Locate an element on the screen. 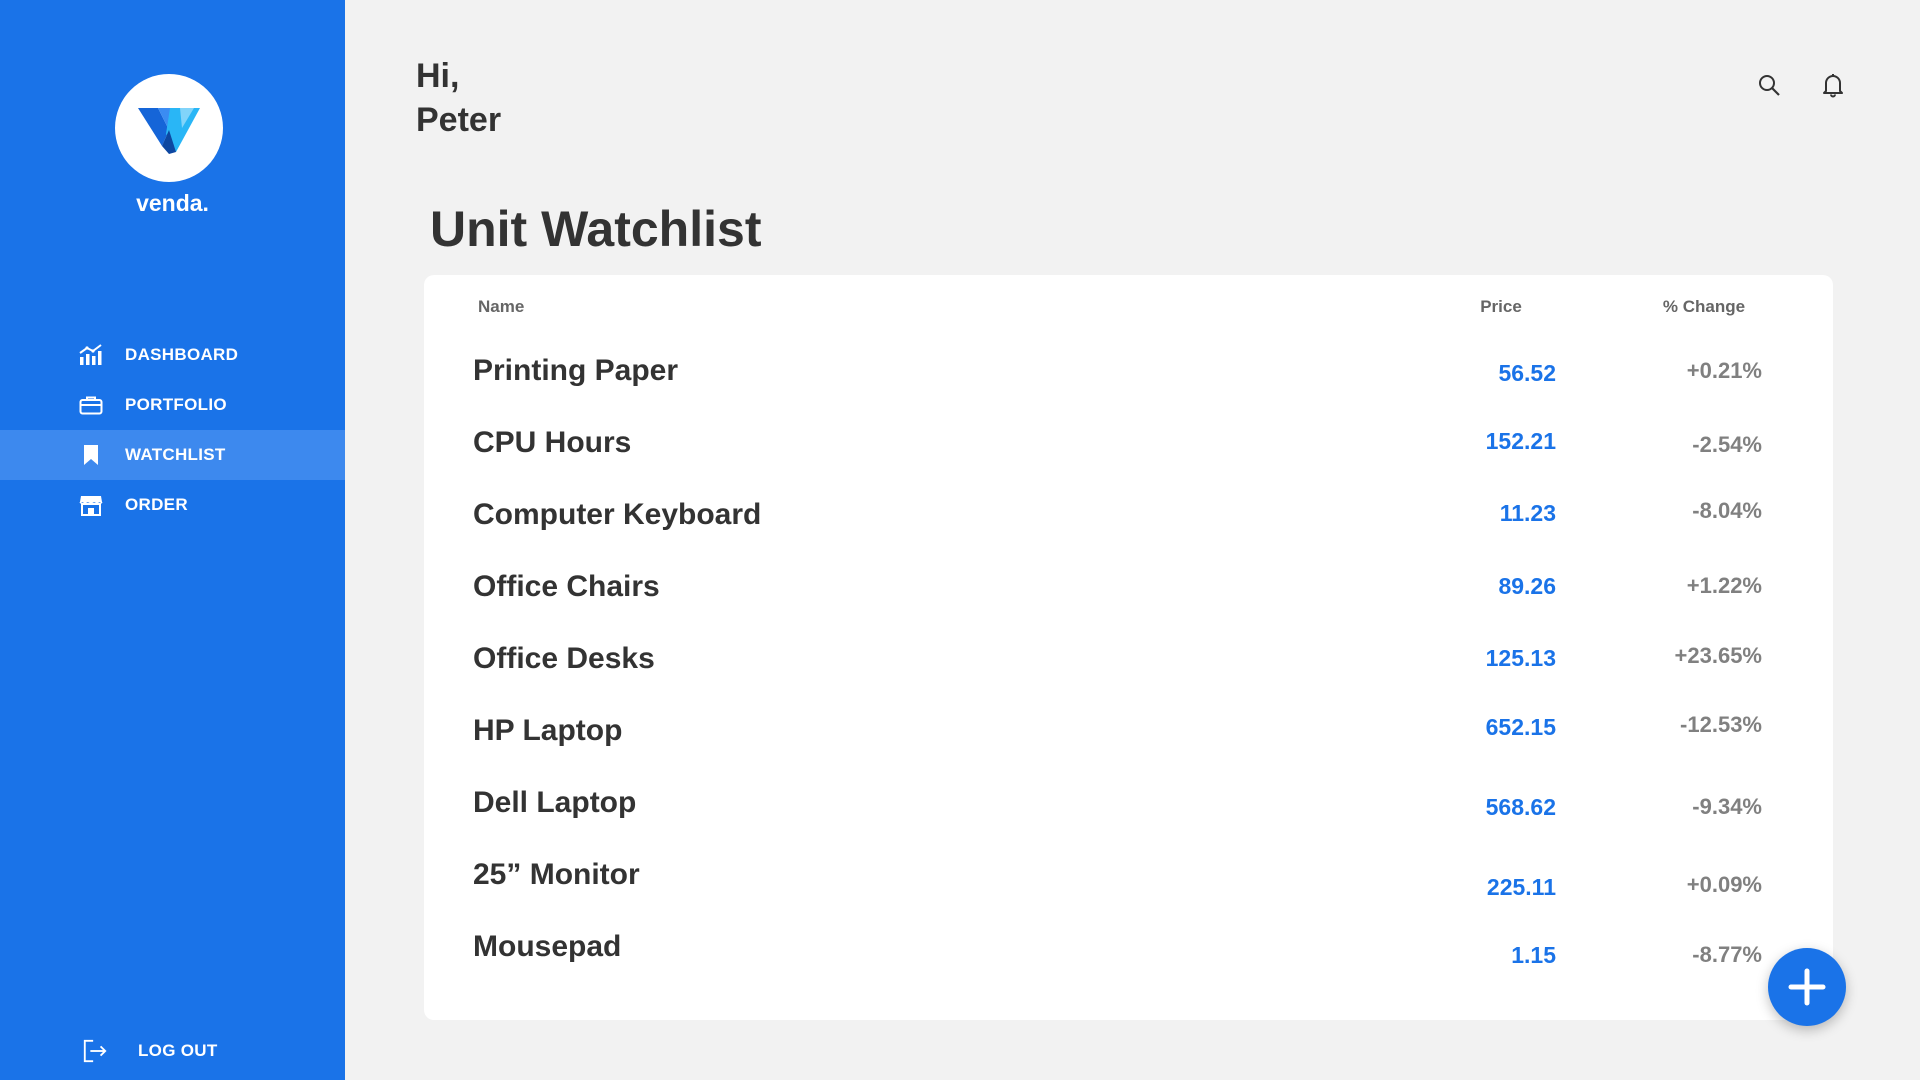  brand-name: venda. is located at coordinates (172, 203).